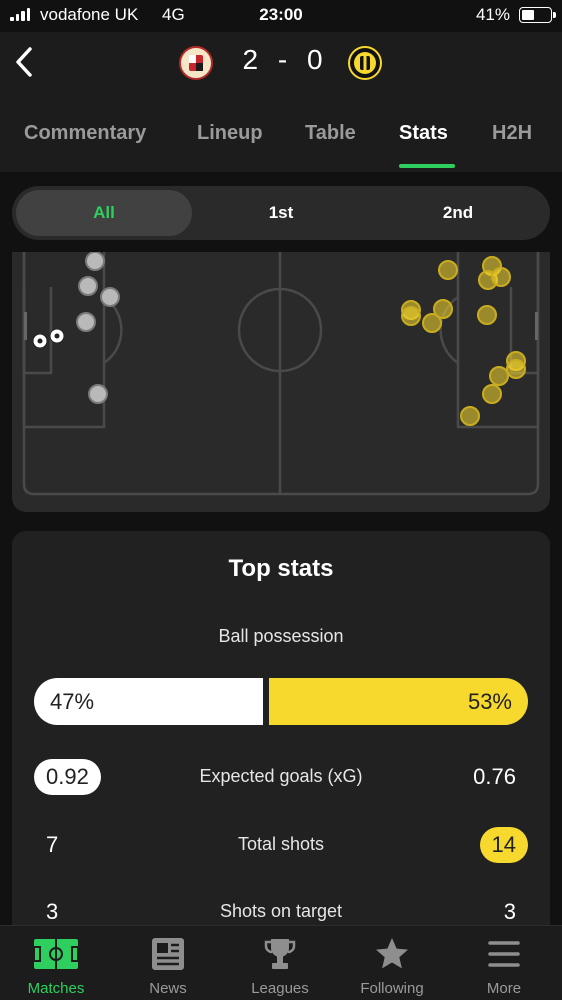  I want to click on bottom-navigation: Matches News Leagues Following More, so click(281, 962).